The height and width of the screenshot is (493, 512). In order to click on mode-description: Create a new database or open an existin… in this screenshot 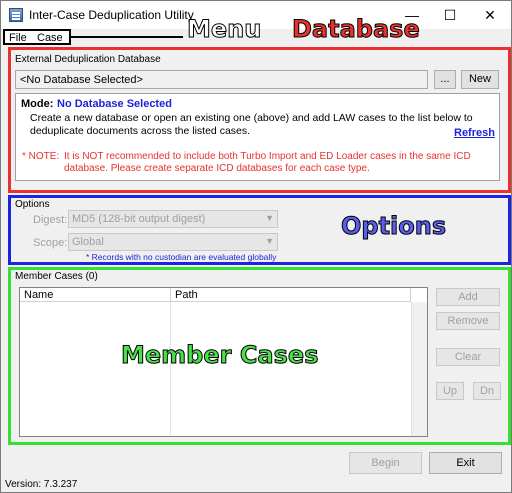, I will do `click(251, 124)`.